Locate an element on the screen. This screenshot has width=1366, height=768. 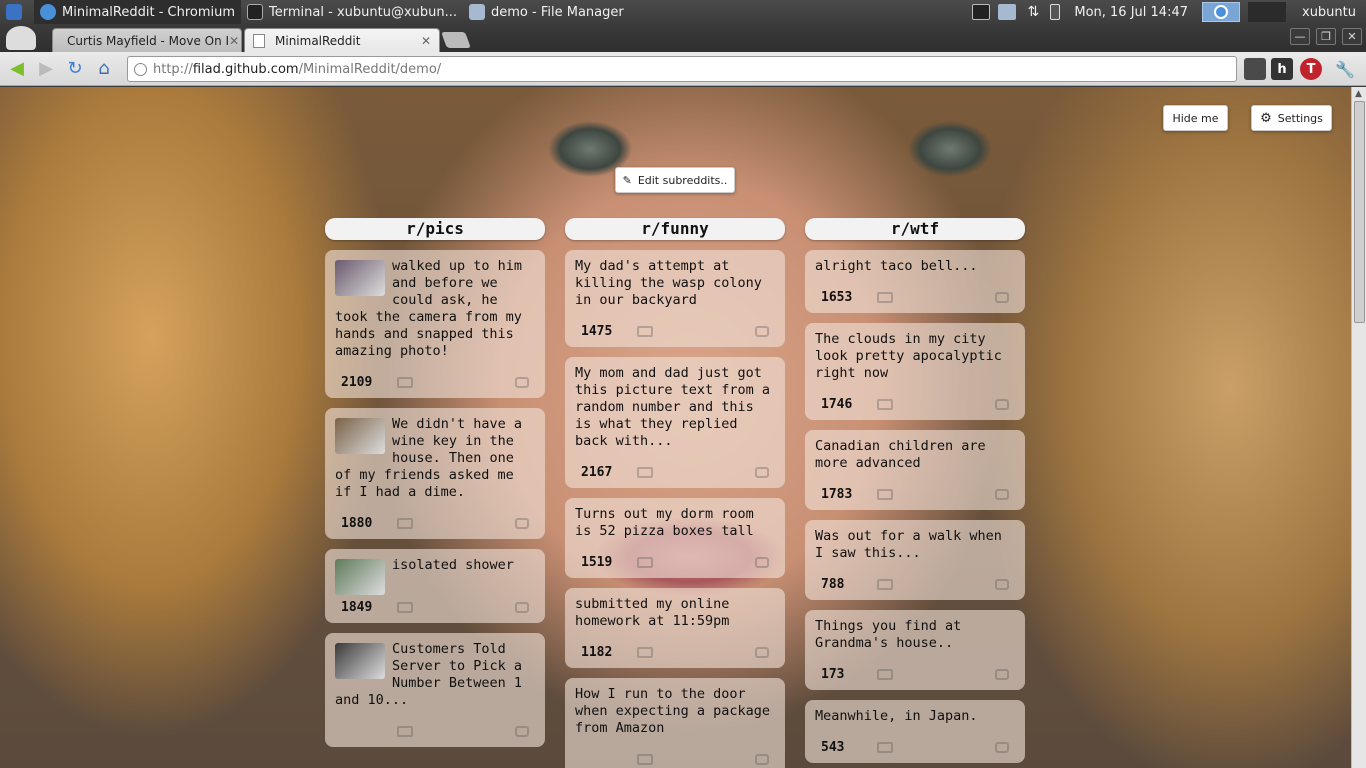
hover-extension-icon: h is located at coordinates (1282, 69).